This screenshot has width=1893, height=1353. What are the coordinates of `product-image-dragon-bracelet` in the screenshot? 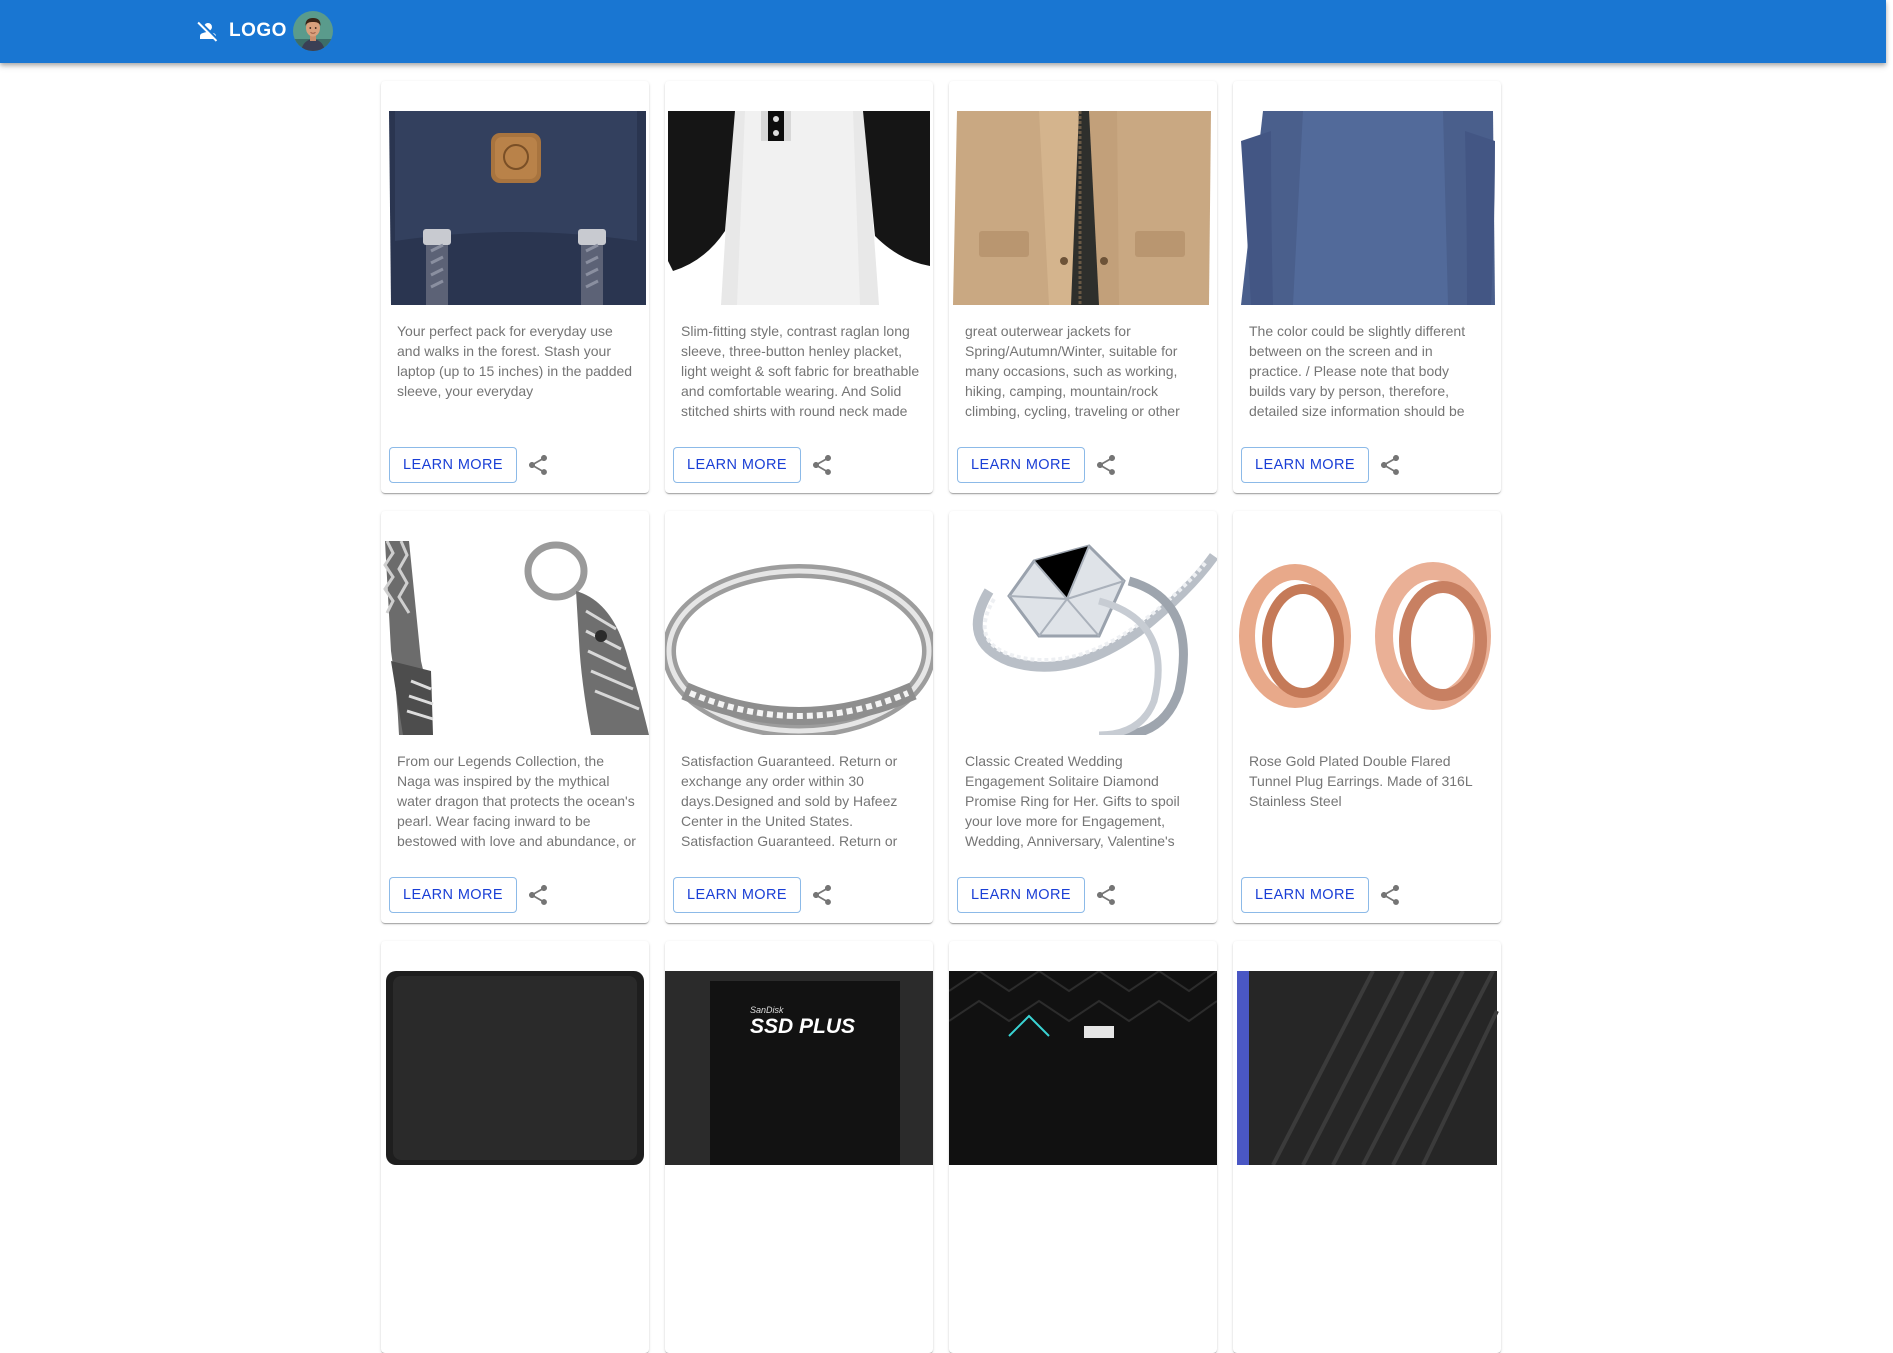 It's located at (515, 638).